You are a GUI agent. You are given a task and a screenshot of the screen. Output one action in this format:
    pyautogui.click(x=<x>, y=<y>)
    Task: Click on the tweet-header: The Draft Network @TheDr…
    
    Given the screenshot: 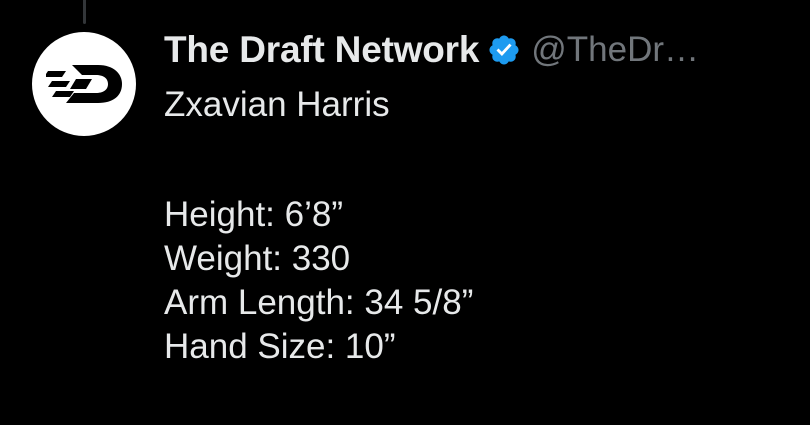 What is the action you would take?
    pyautogui.click(x=484, y=50)
    